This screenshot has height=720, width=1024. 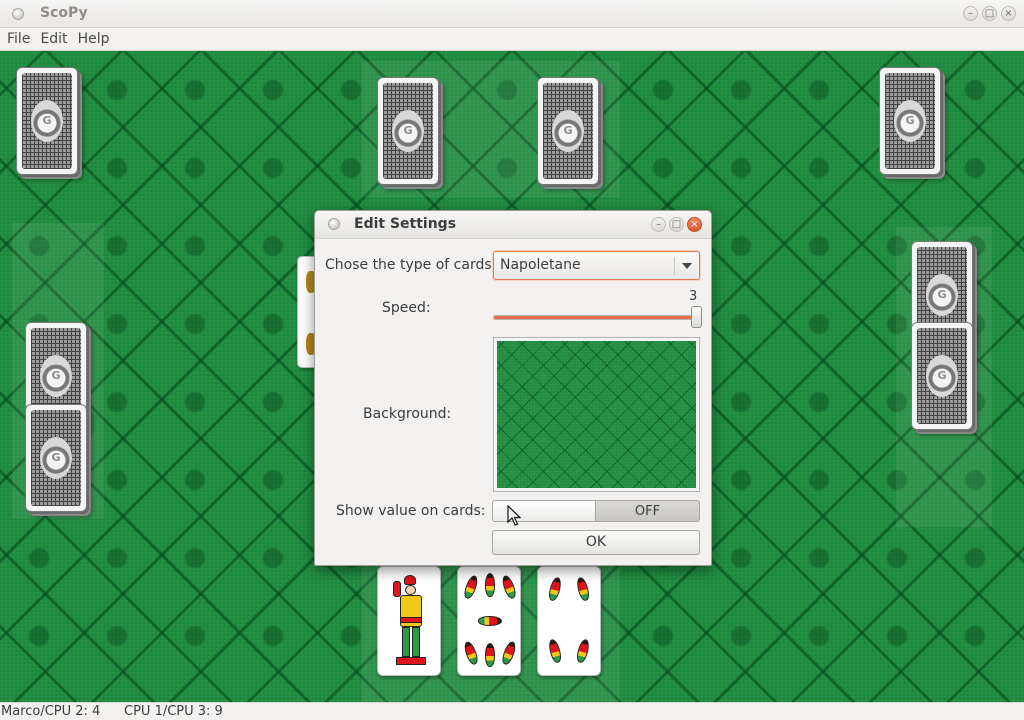 What do you see at coordinates (687, 266) in the screenshot?
I see `chevron-down-icon` at bounding box center [687, 266].